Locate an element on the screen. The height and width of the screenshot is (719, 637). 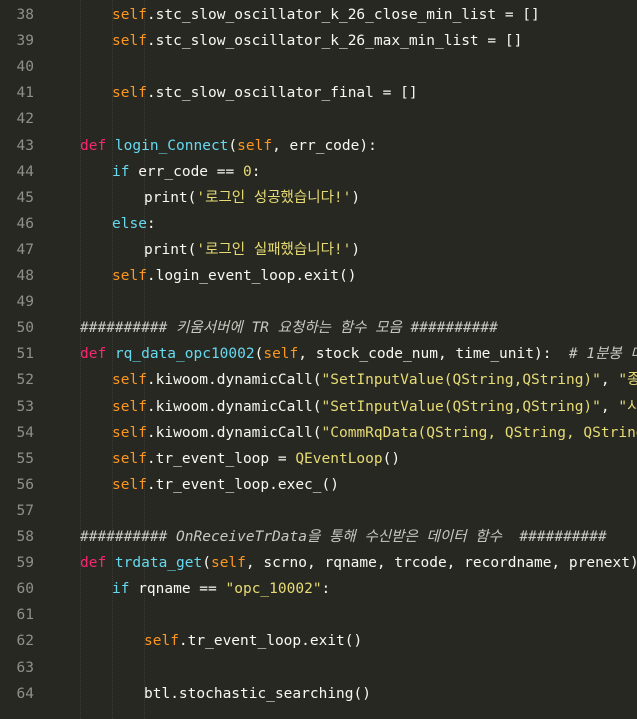
code-line: 42 is located at coordinates (318, 119).